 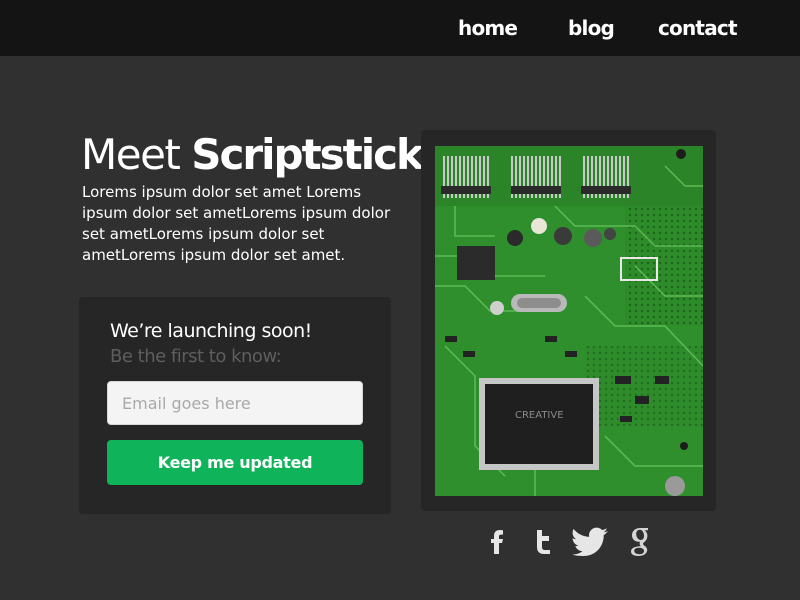 I want to click on hero-title-prefix: Meet, so click(x=131, y=154).